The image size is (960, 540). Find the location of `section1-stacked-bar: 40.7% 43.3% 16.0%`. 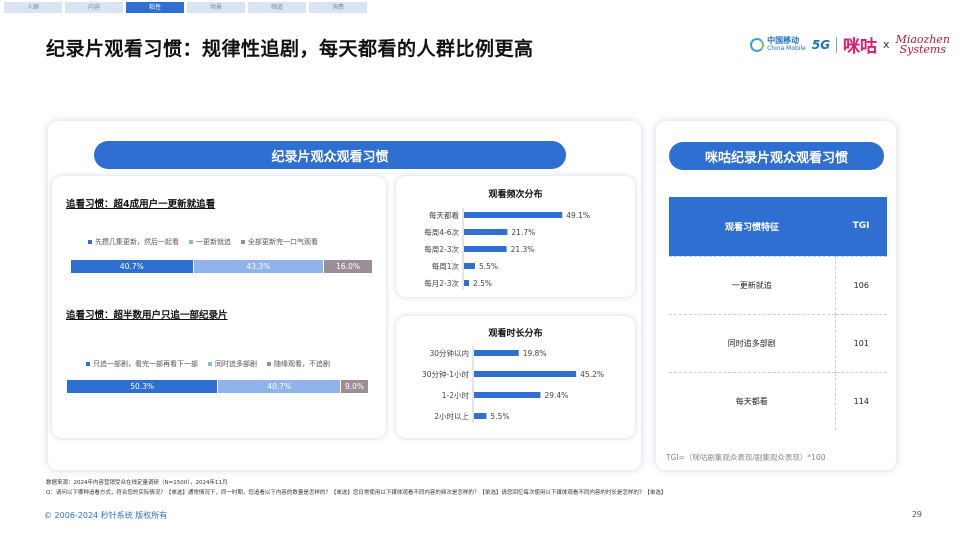

section1-stacked-bar: 40.7% 43.3% 16.0% is located at coordinates (221, 266).